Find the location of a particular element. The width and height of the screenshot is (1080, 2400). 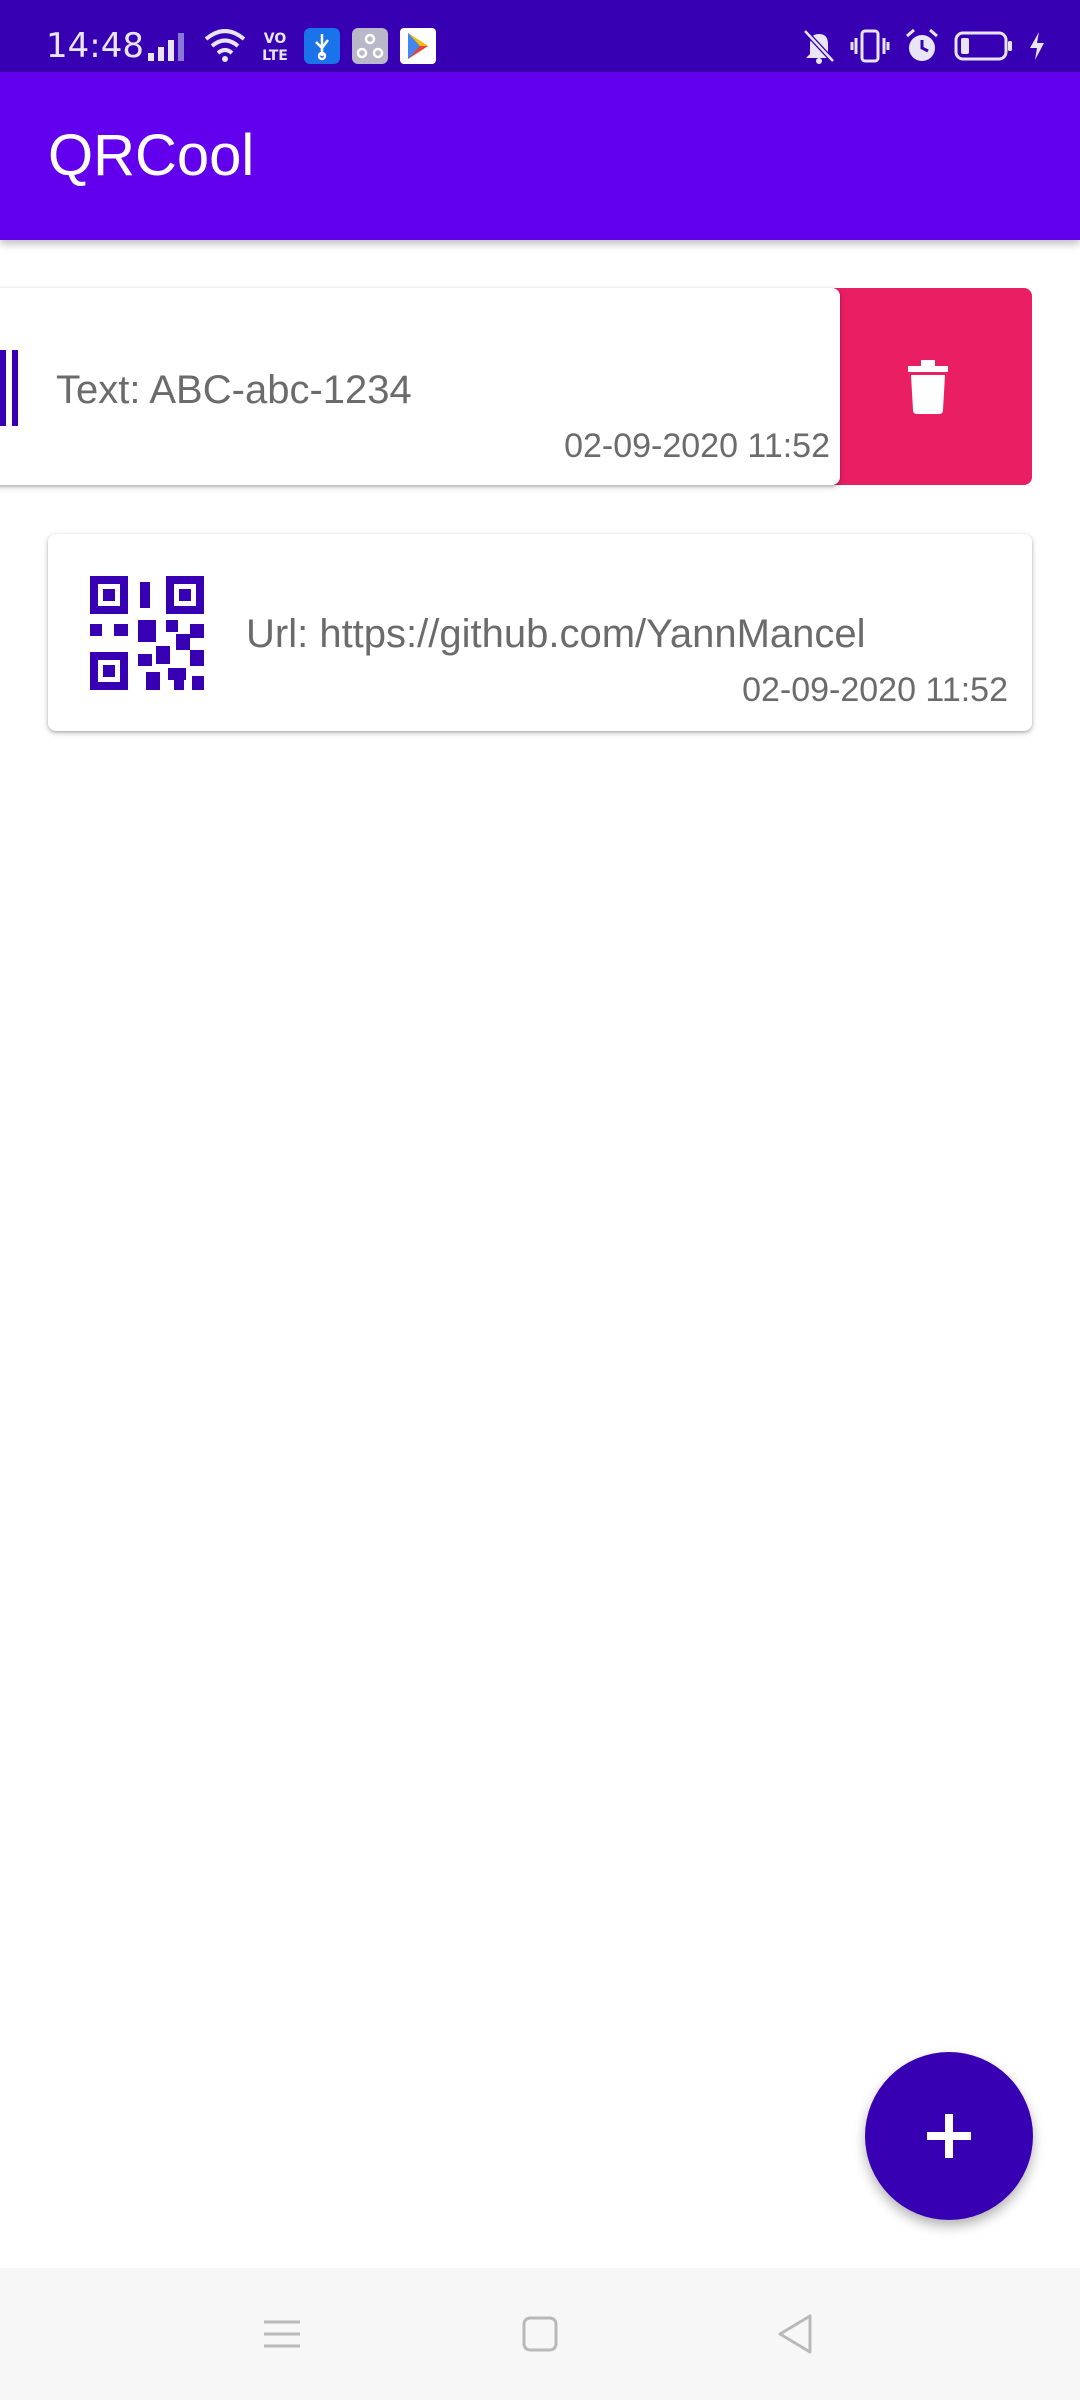

item-content: Url: https://github.com/YannMancel is located at coordinates (556, 634).